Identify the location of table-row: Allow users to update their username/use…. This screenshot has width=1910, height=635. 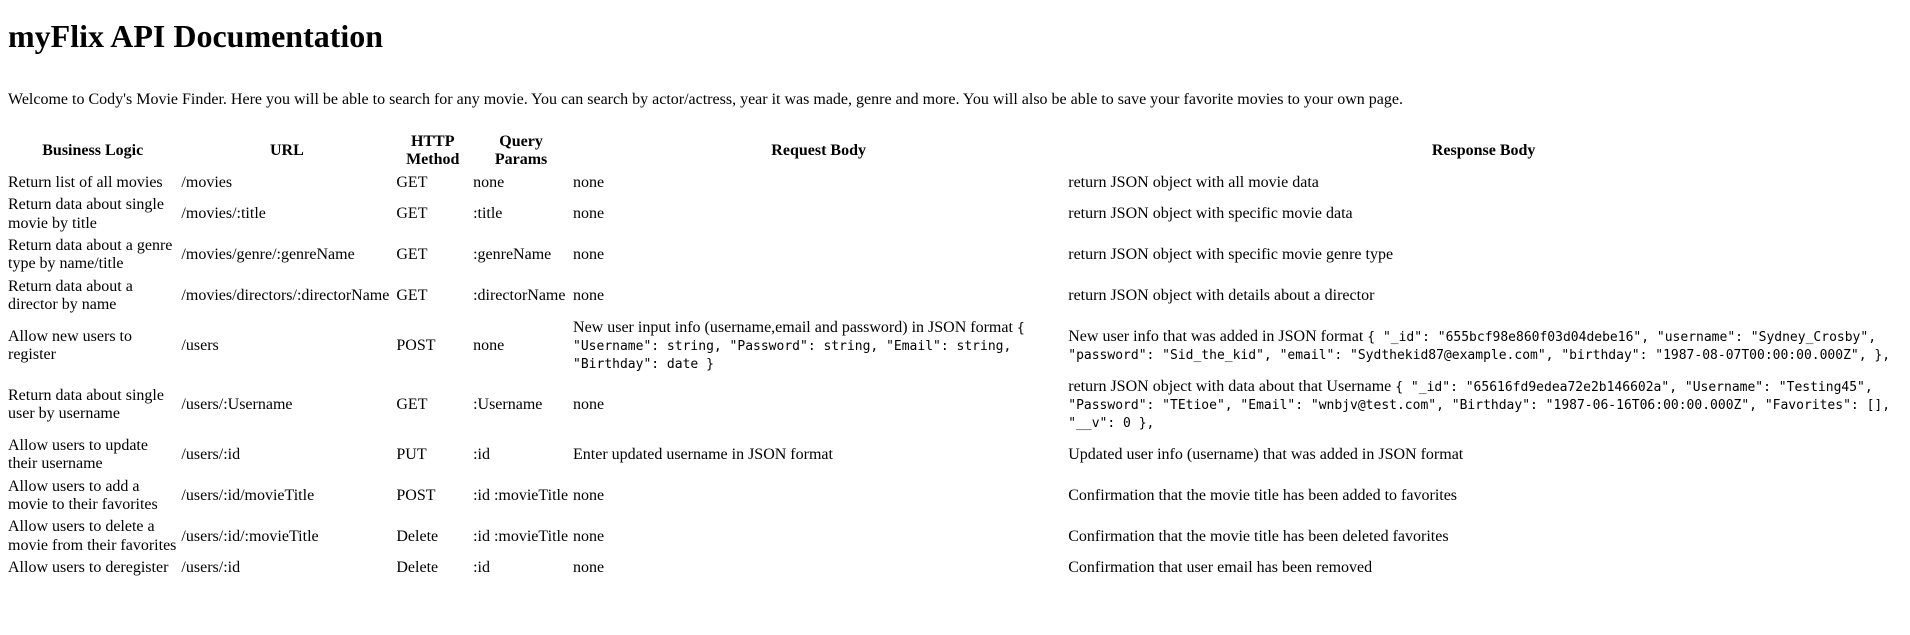
(953, 455).